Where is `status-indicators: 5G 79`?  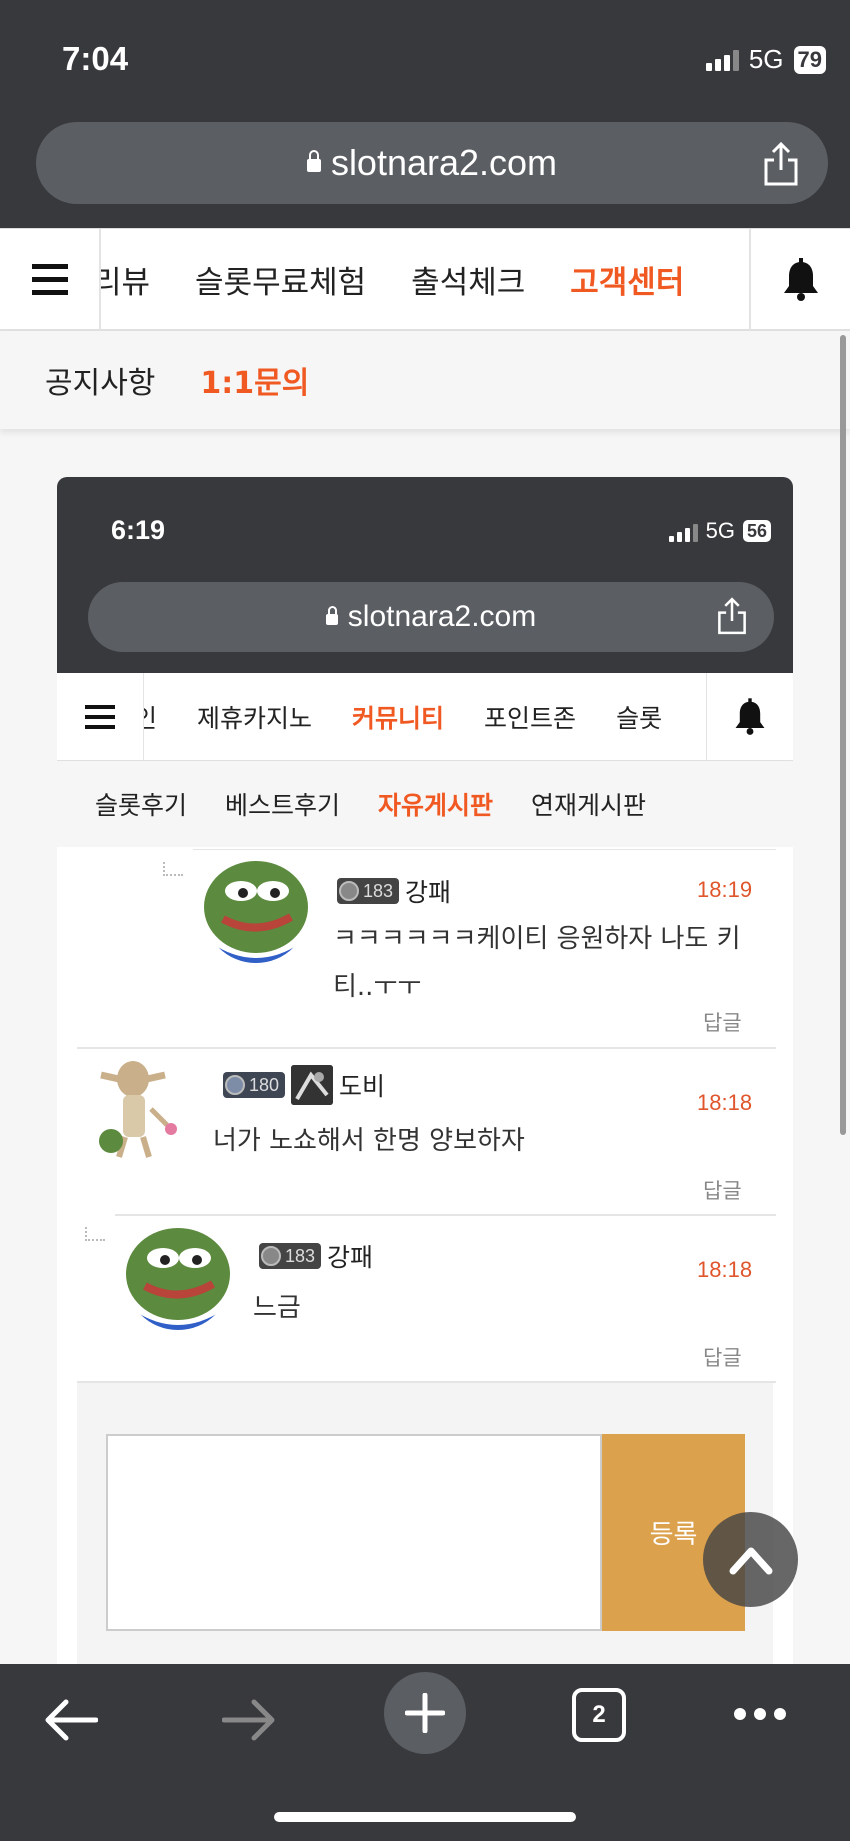 status-indicators: 5G 79 is located at coordinates (765, 59).